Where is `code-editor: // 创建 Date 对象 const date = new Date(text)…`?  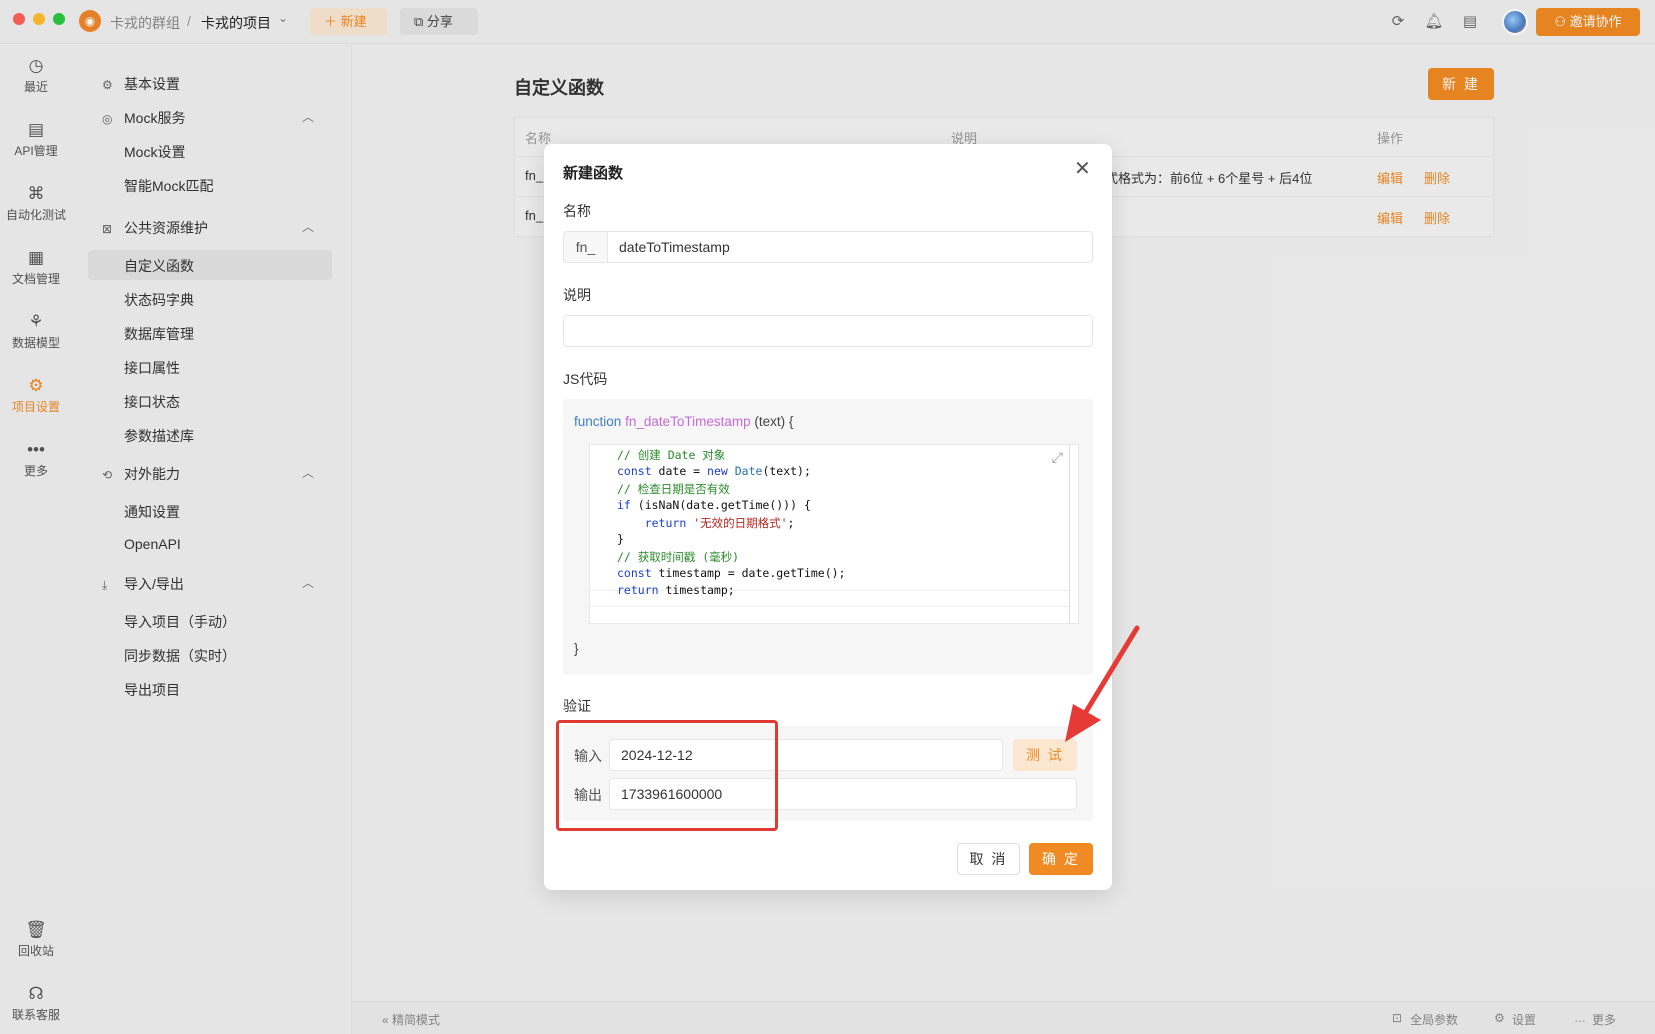
code-editor: // 创建 Date 对象 const date = new Date(text)… is located at coordinates (834, 534).